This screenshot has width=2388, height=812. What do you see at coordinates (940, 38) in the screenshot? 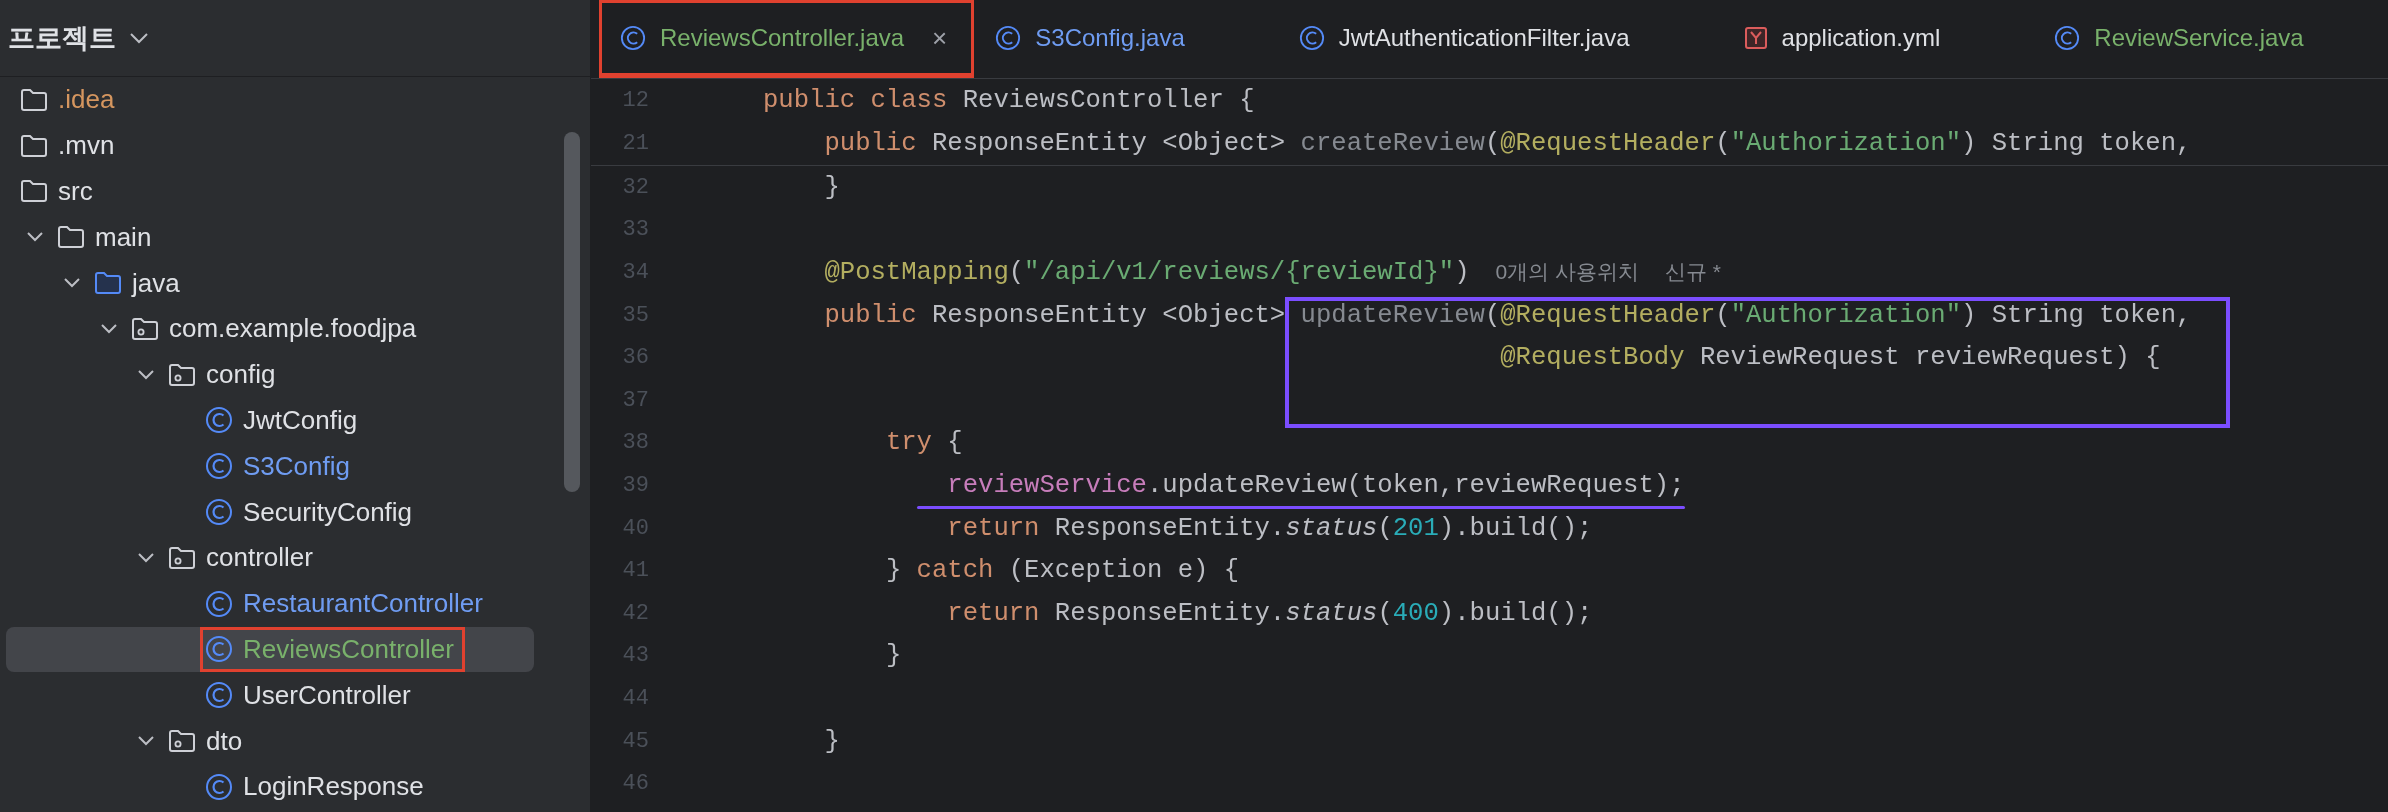
I see `close-button: ×` at bounding box center [940, 38].